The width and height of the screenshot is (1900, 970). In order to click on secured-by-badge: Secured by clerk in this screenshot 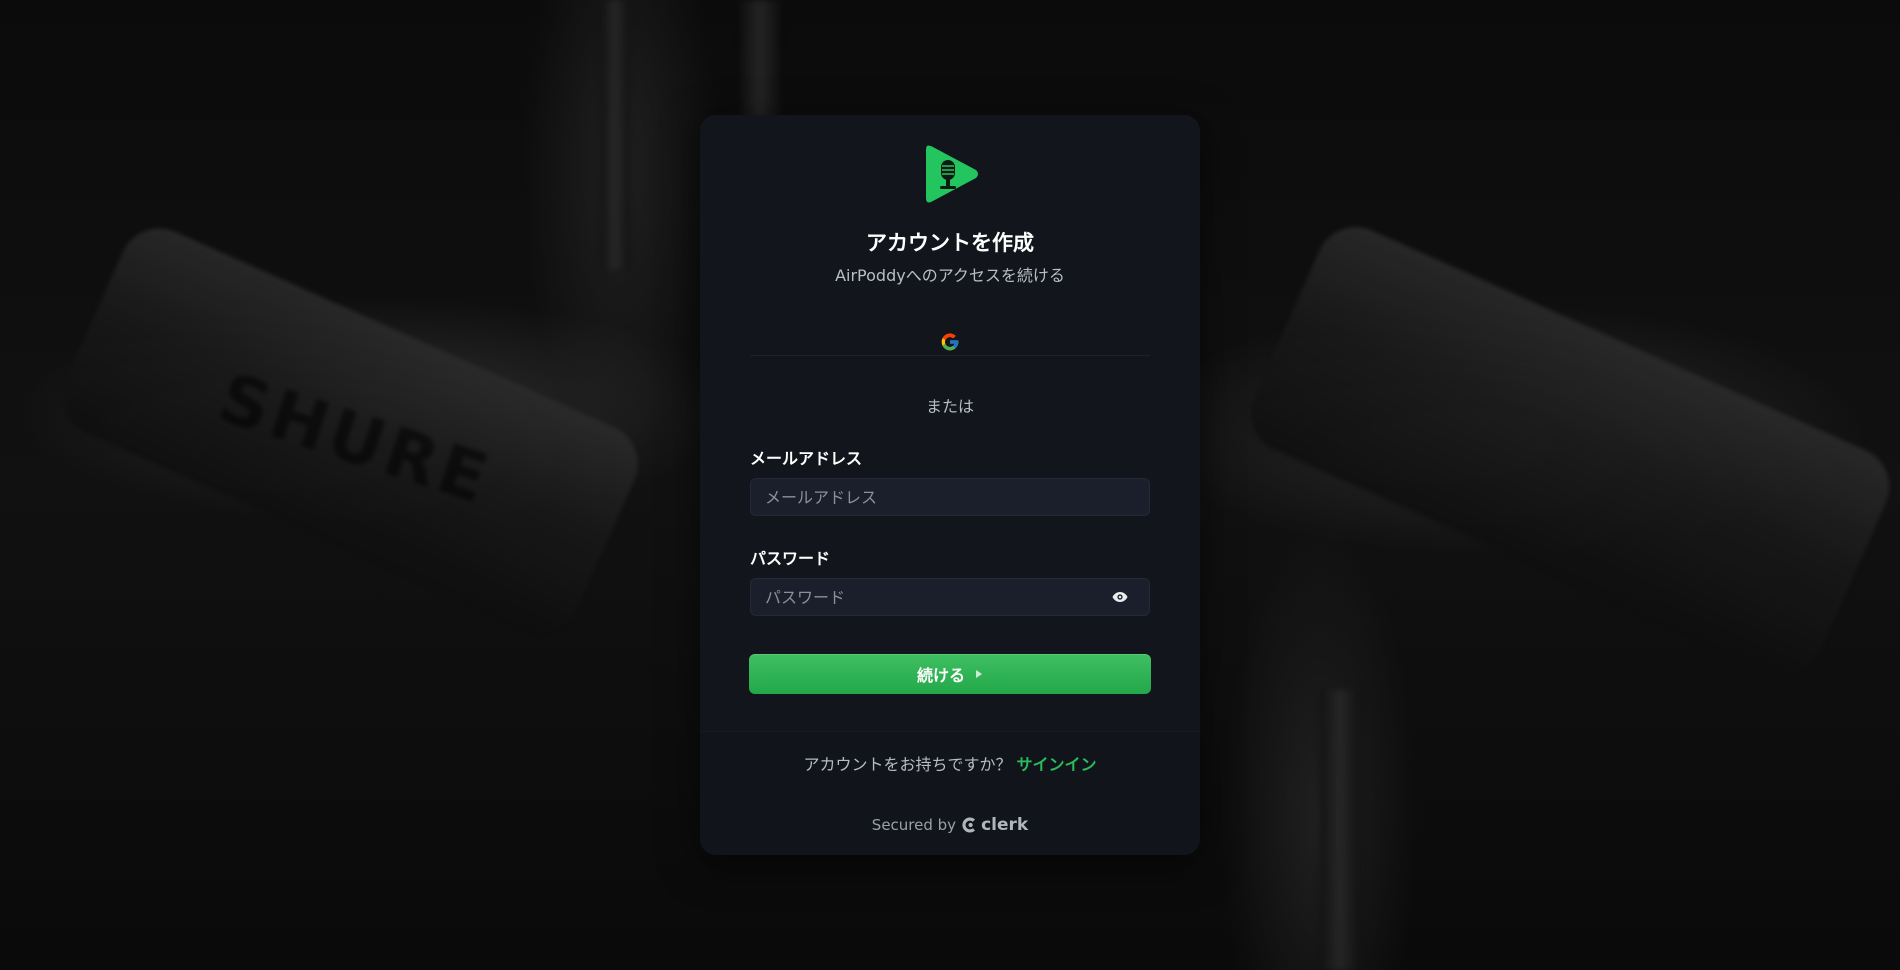, I will do `click(950, 825)`.